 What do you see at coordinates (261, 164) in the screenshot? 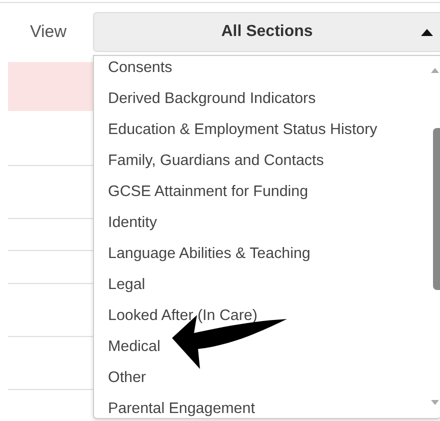
I see `dropdown-option: Family, Guardians and Contacts` at bounding box center [261, 164].